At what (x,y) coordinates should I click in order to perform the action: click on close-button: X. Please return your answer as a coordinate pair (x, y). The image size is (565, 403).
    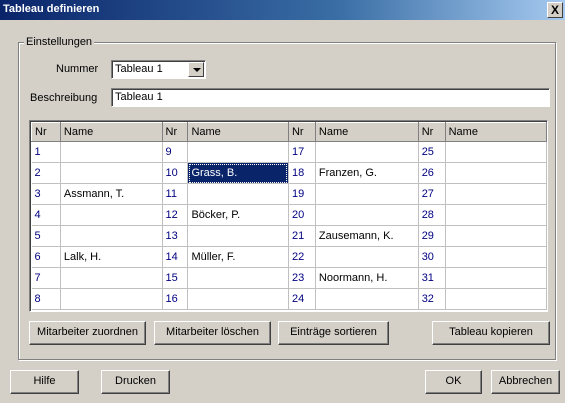
    Looking at the image, I should click on (555, 10).